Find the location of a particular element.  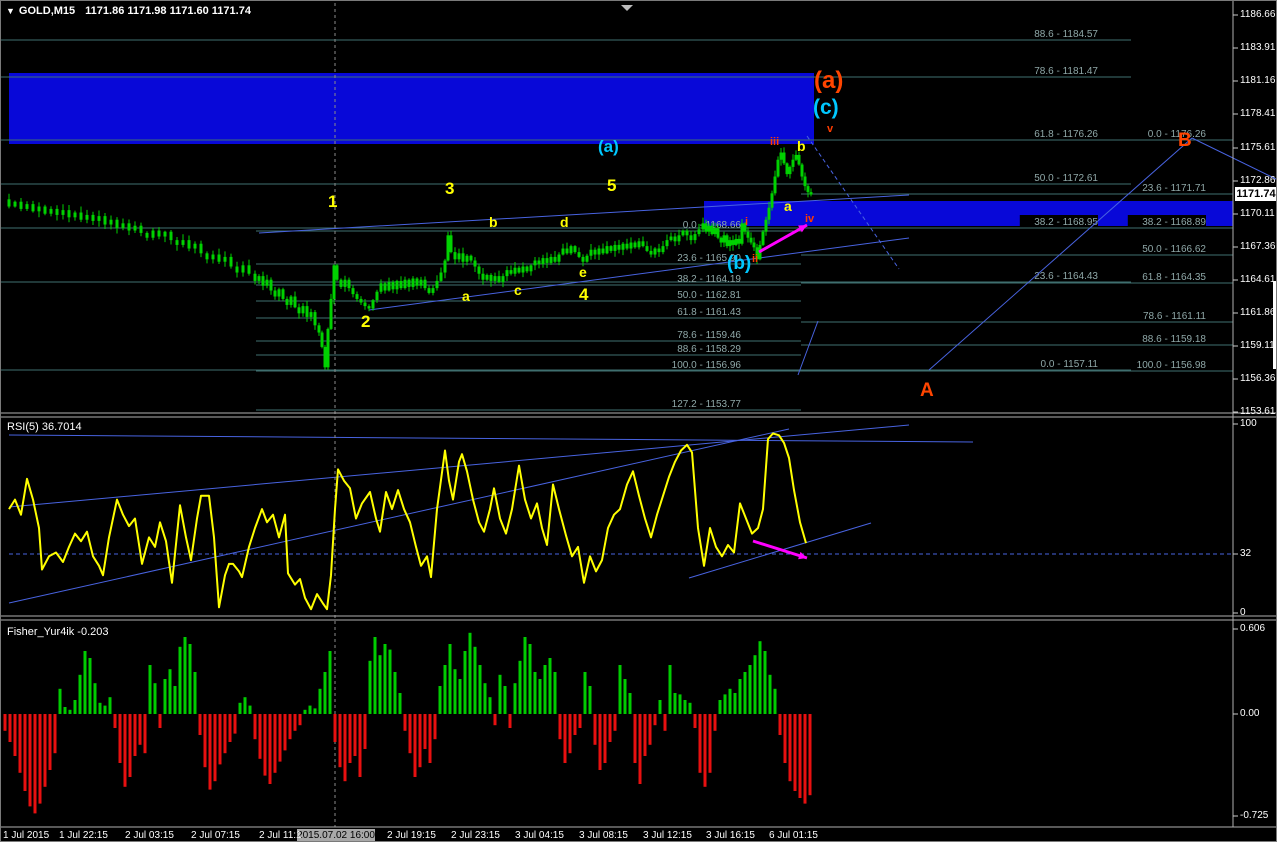

elliott-wave-label: v is located at coordinates (830, 129).